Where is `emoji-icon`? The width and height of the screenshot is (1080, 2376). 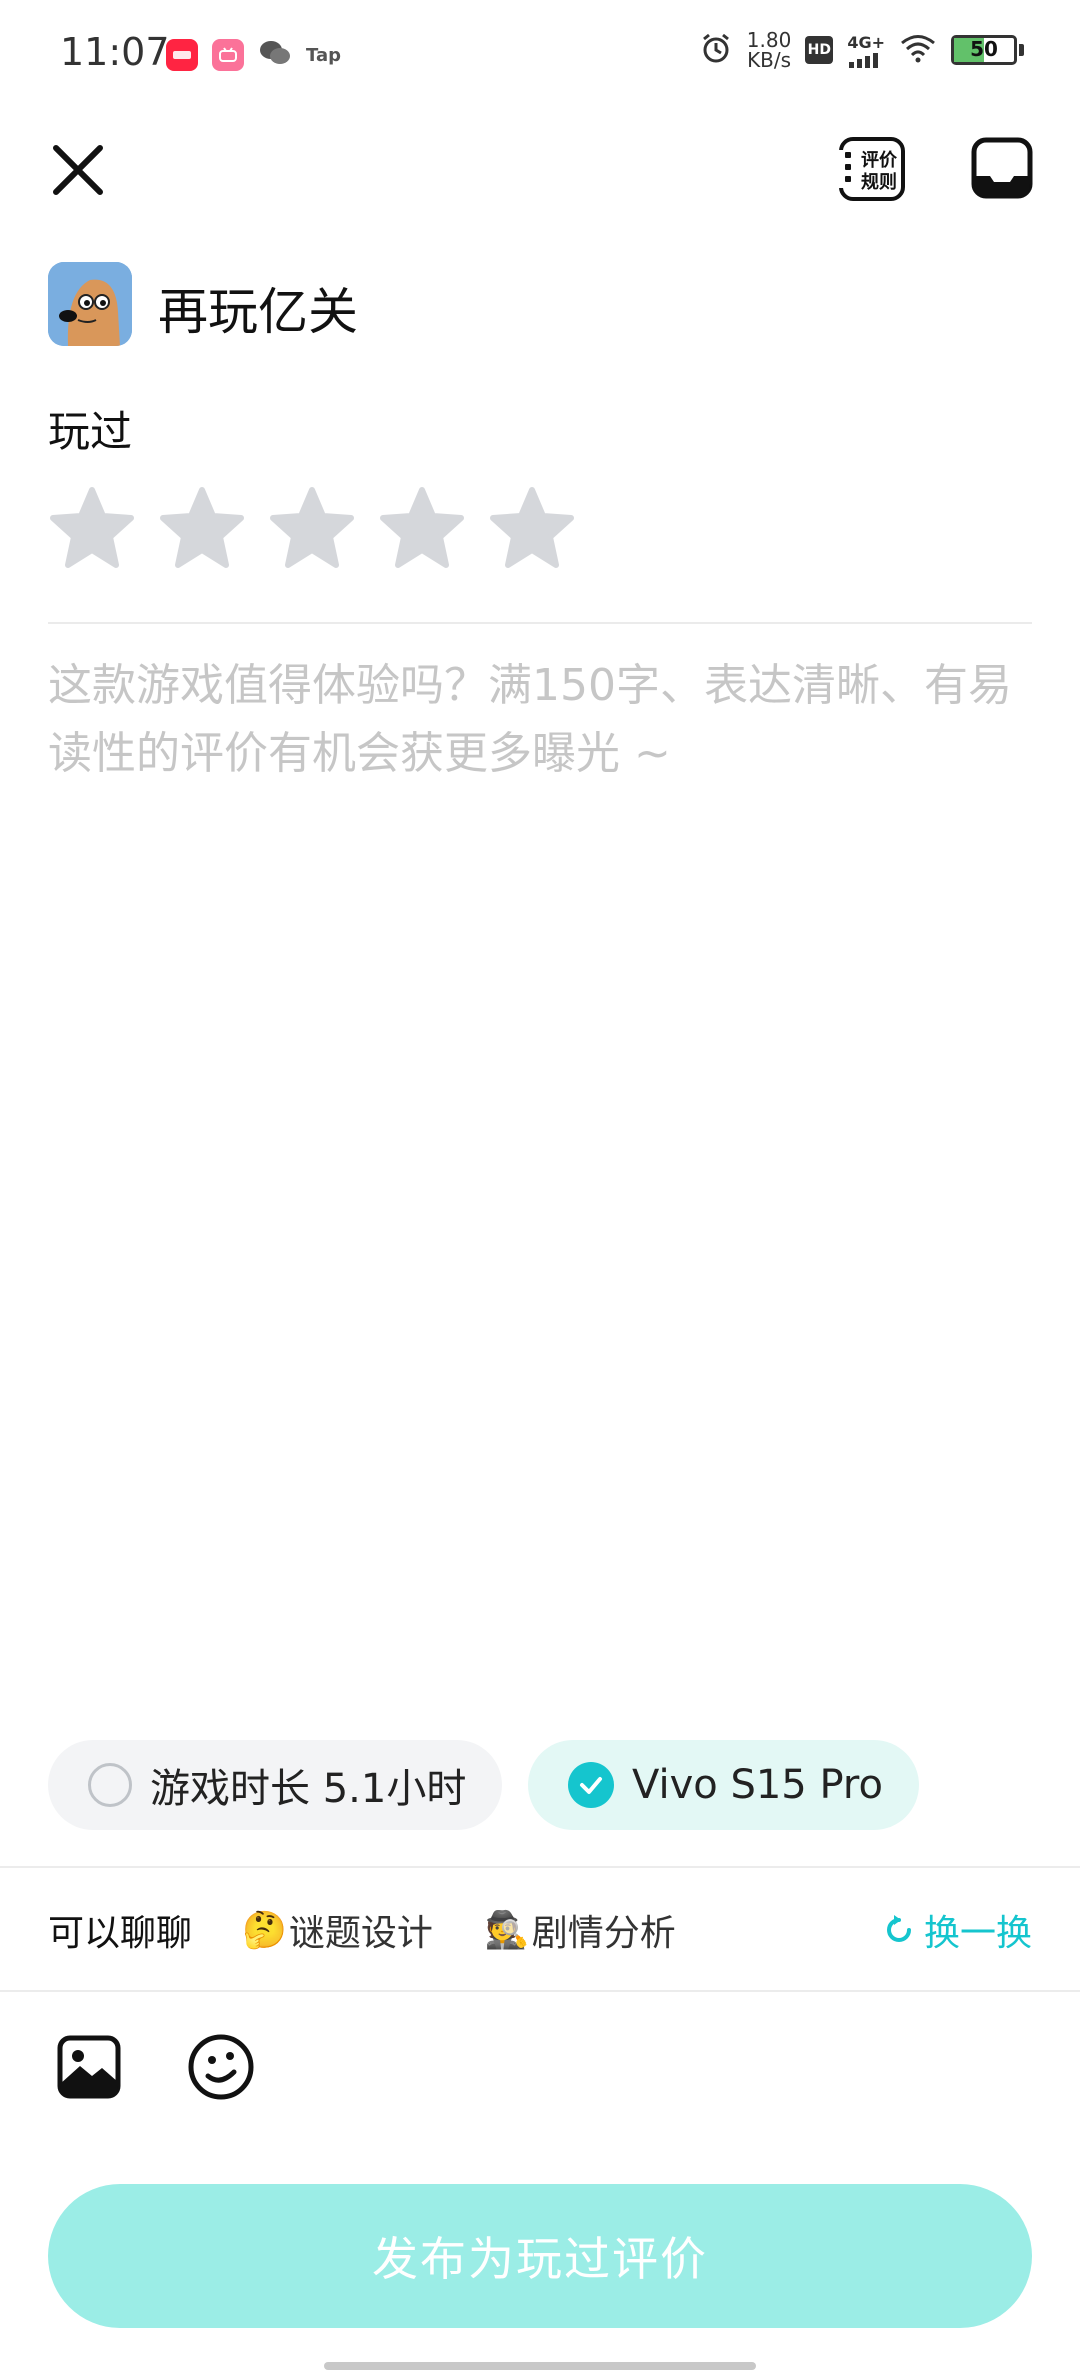 emoji-icon is located at coordinates (221, 2067).